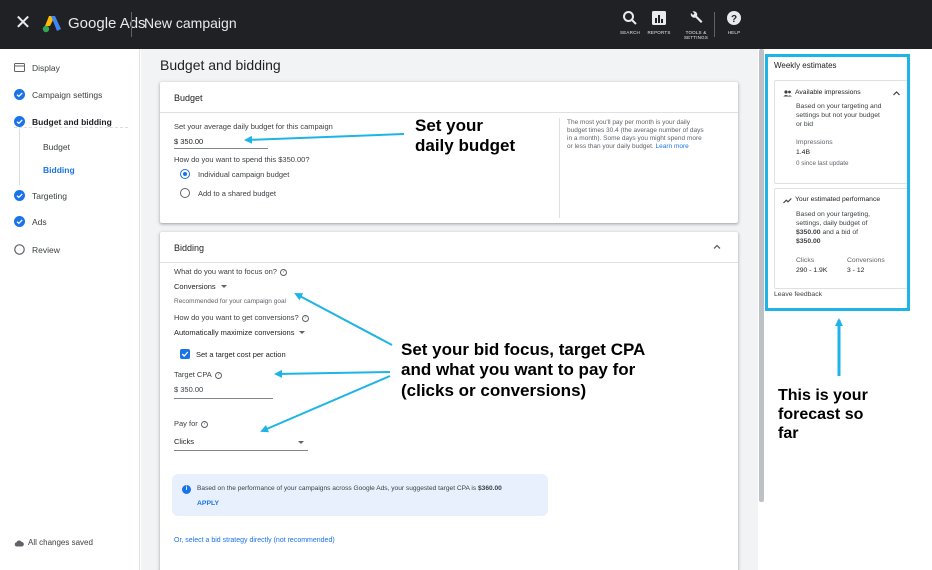 The height and width of the screenshot is (570, 932). What do you see at coordinates (332, 373) in the screenshot?
I see `arrow-to-target-cpa` at bounding box center [332, 373].